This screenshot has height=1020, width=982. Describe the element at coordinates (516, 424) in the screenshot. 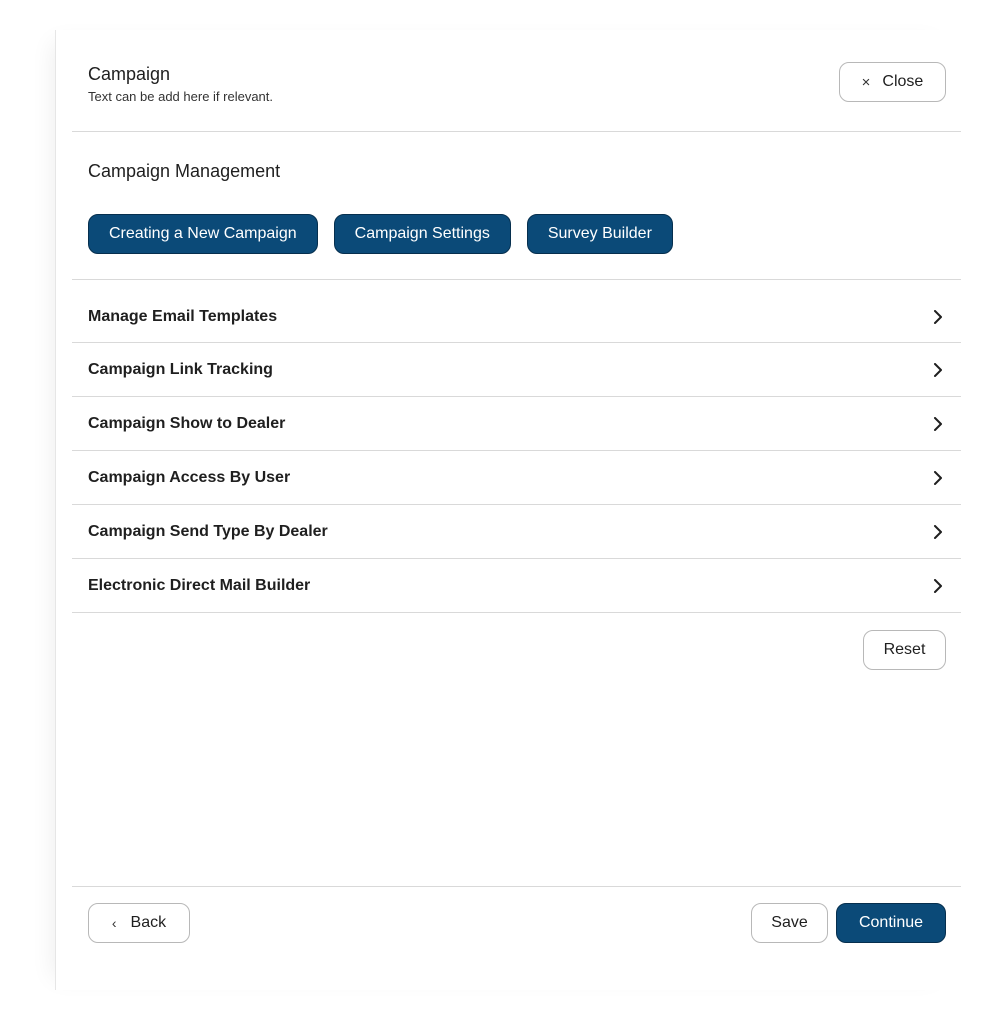

I see `list-item-campaign-show-to-dealer: Campaign Show to Dealer` at that location.